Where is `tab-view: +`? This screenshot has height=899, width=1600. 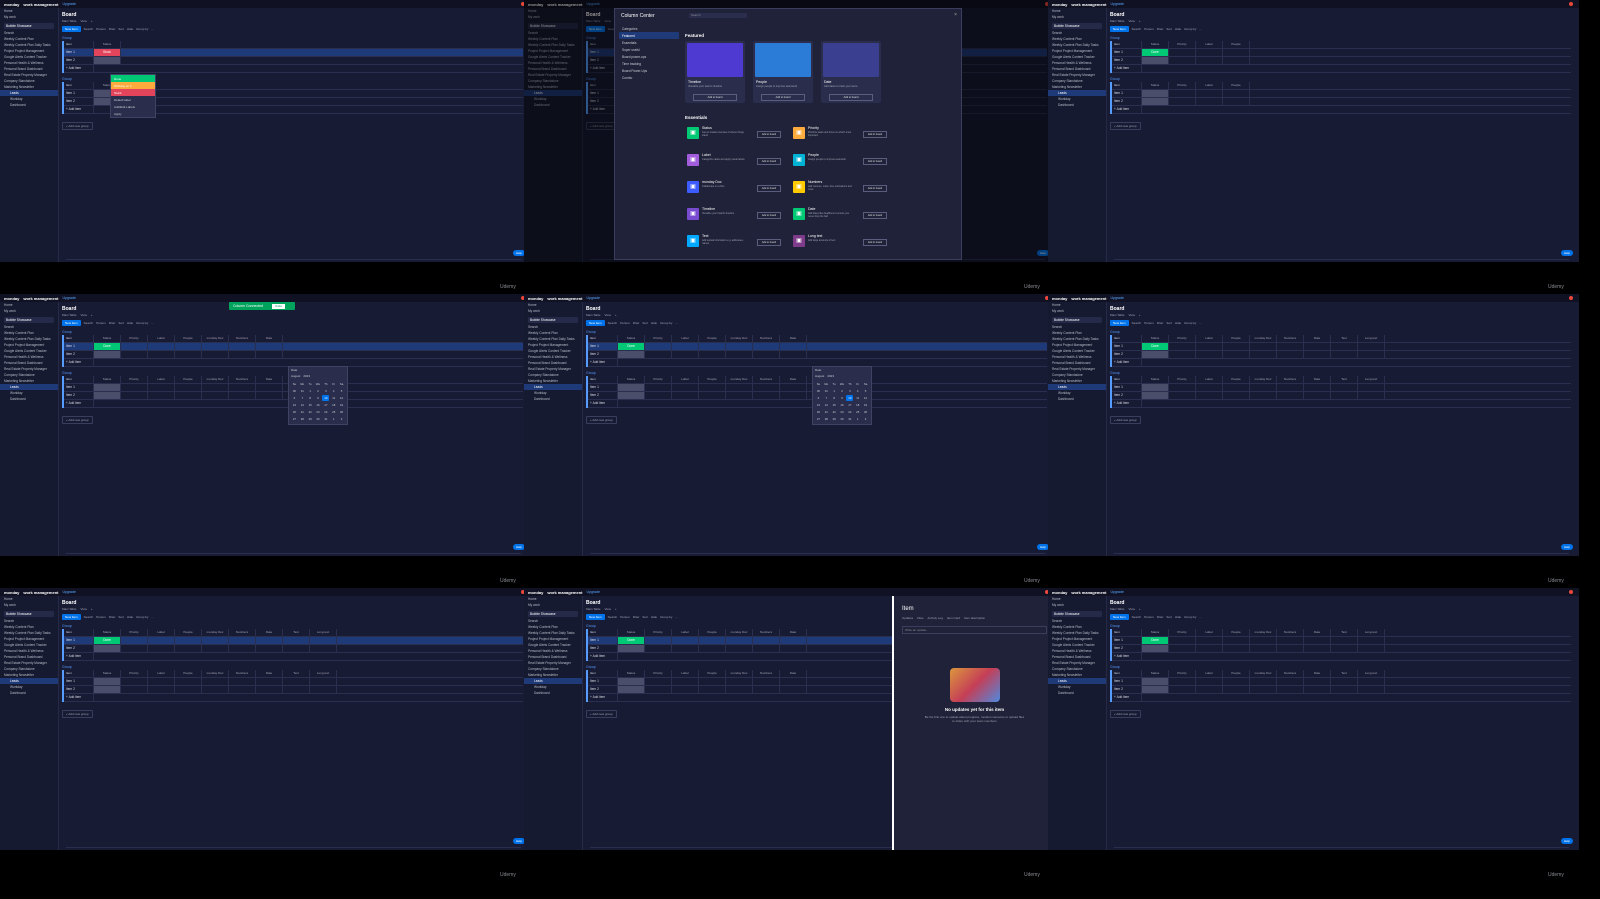 tab-view: + is located at coordinates (616, 315).